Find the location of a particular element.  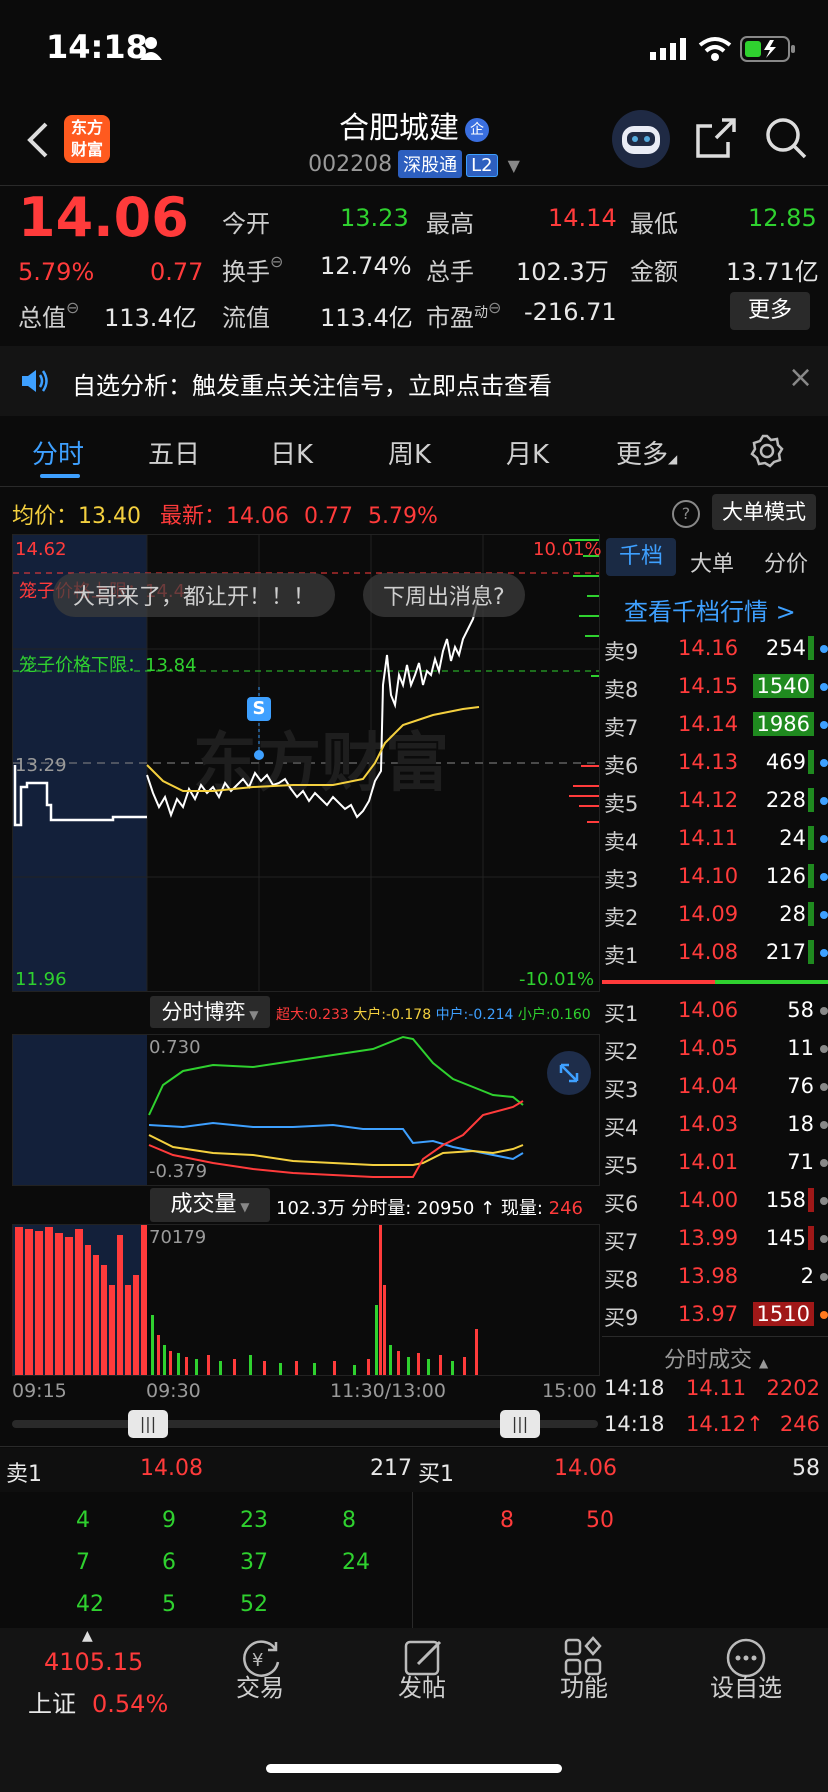

ask-row: 卖8 14.15 1540 is located at coordinates (715, 687).